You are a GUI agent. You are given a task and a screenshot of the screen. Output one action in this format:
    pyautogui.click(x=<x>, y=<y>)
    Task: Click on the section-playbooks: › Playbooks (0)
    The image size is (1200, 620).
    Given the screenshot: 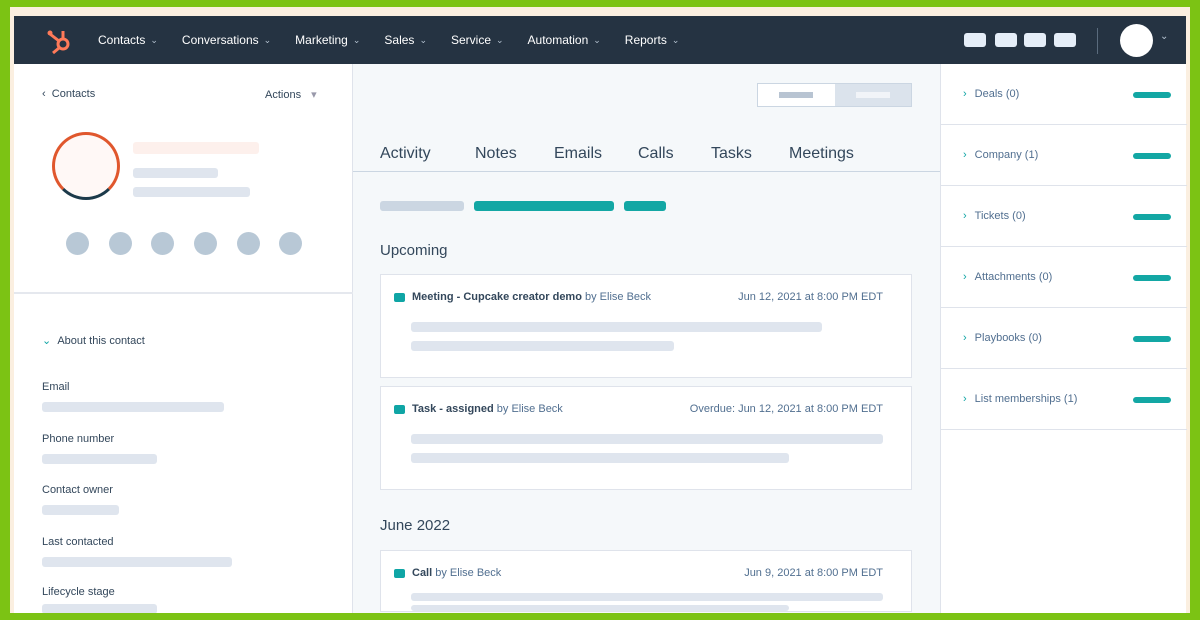 What is the action you would take?
    pyautogui.click(x=1064, y=338)
    